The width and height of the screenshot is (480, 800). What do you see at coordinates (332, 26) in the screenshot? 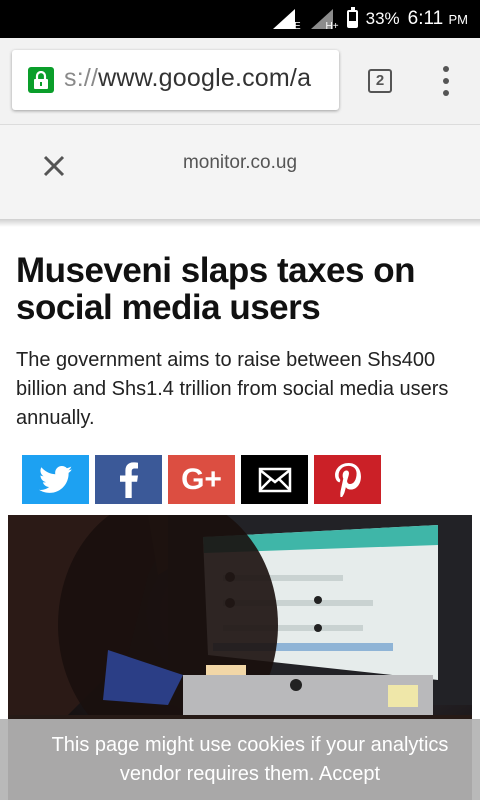
I see `network-type-label-2: H+` at bounding box center [332, 26].